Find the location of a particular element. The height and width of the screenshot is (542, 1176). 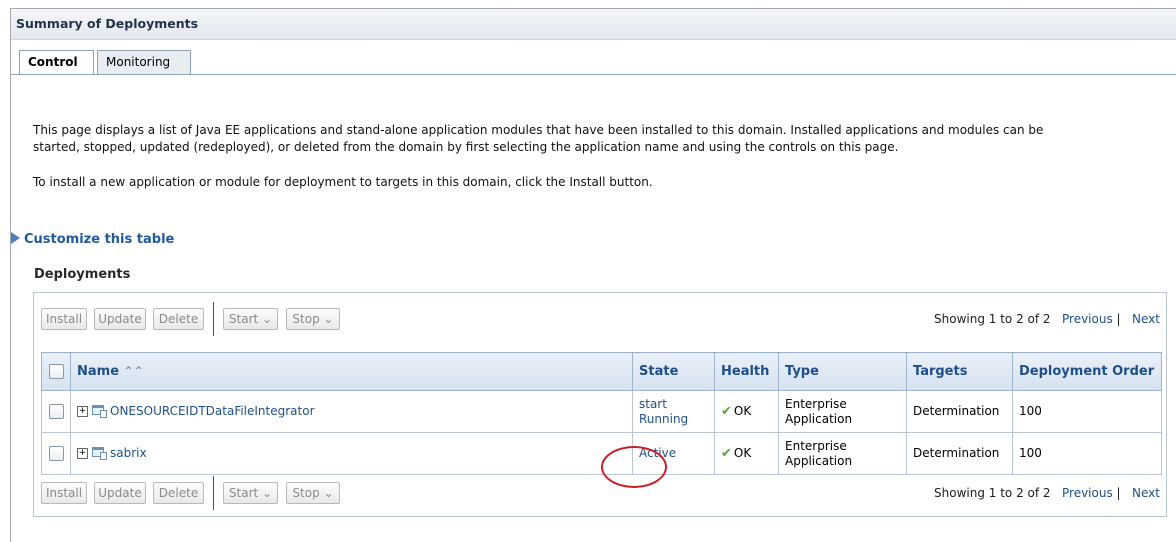

tab-divider is located at coordinates (593, 74).